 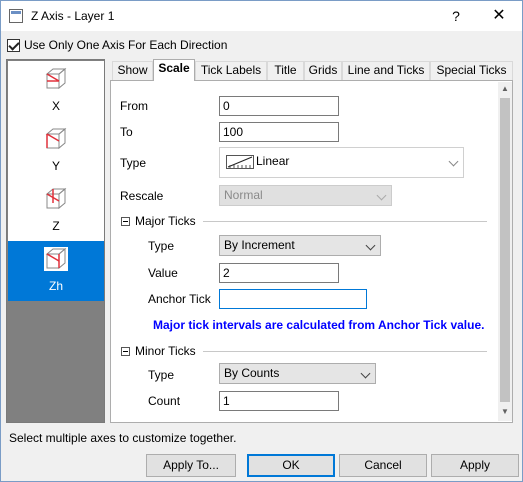 What do you see at coordinates (383, 465) in the screenshot?
I see `cancel-button: Cancel` at bounding box center [383, 465].